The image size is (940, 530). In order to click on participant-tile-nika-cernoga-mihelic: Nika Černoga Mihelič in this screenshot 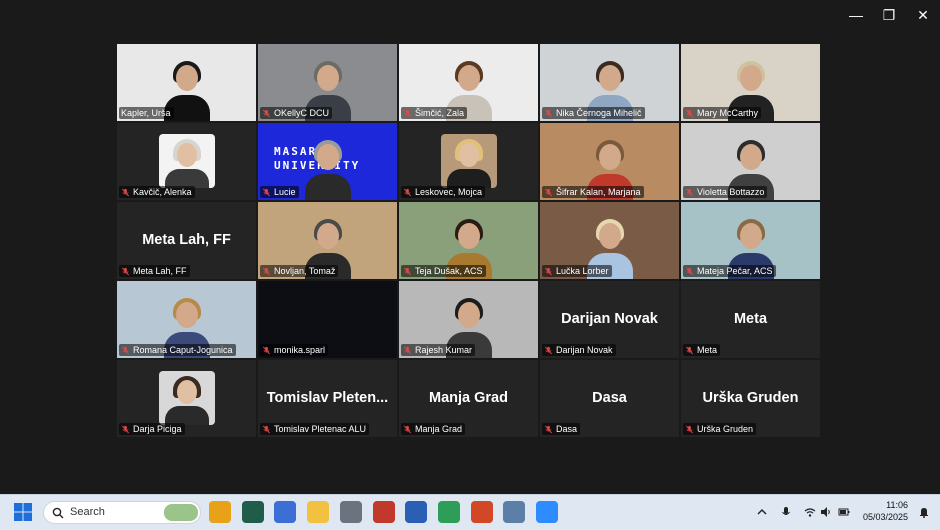, I will do `click(609, 82)`.